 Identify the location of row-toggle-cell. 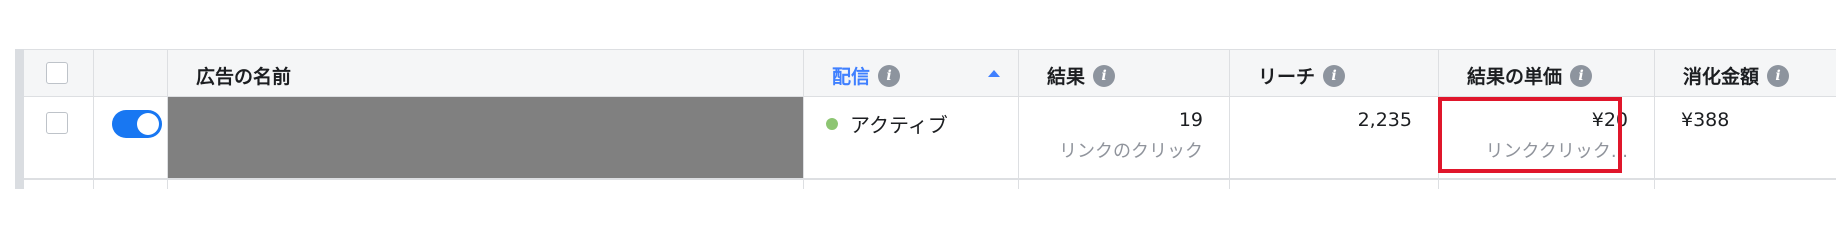
(131, 137).